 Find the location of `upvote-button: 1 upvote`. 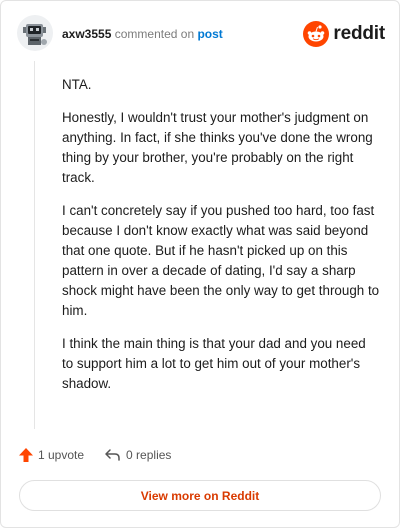

upvote-button: 1 upvote is located at coordinates (51, 455).